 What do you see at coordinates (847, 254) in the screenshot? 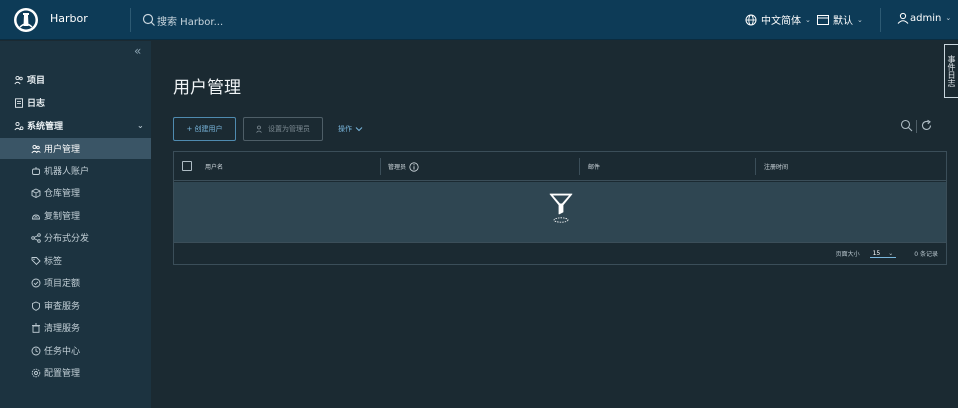
I see `page-size-label: 页面大小` at bounding box center [847, 254].